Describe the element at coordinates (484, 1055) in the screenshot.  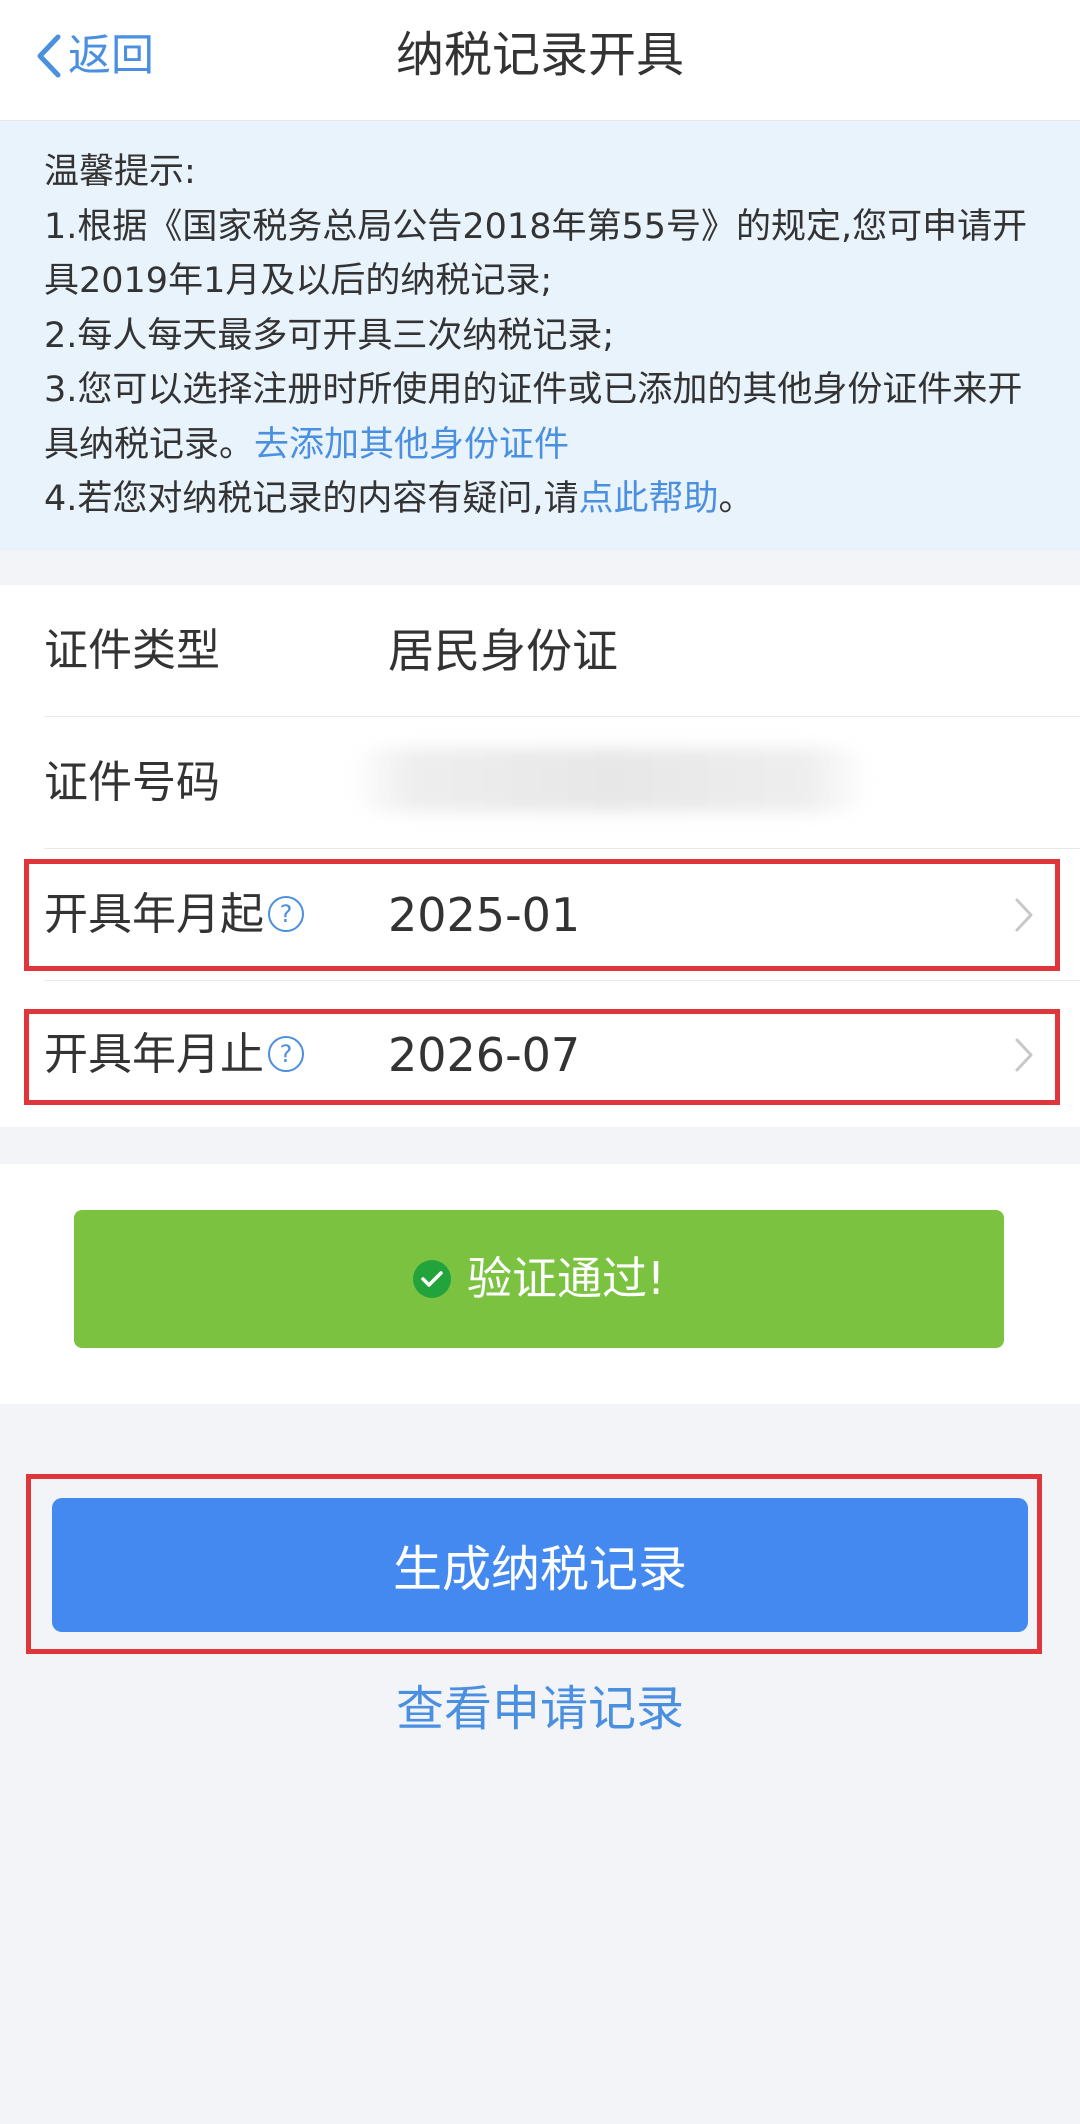
I see `end-month-value: 2026-07` at that location.